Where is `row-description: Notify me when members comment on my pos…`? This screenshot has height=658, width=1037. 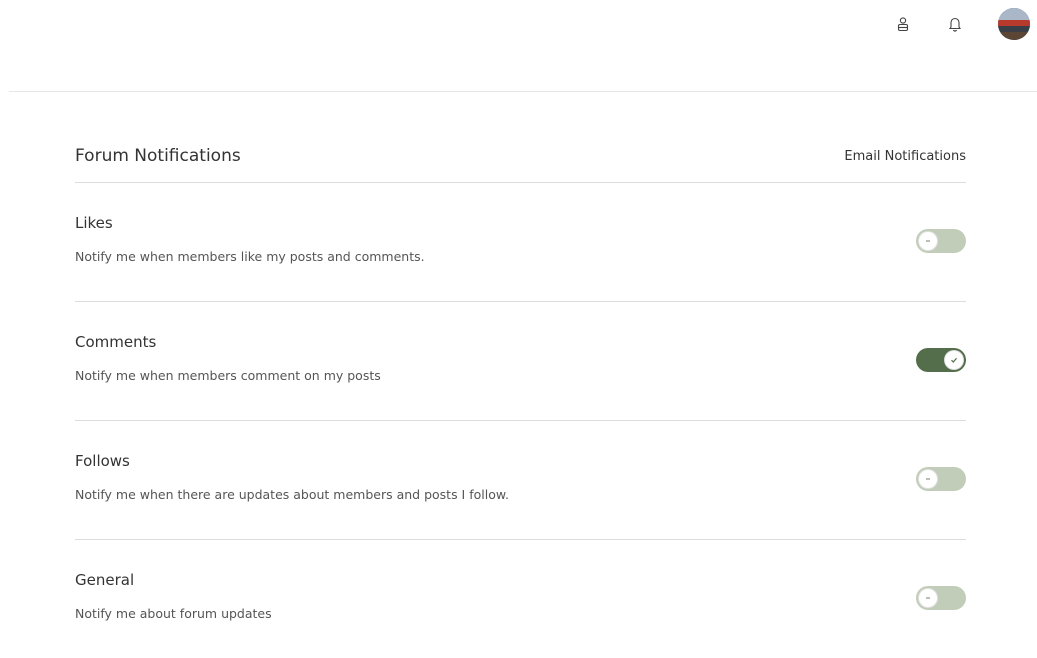
row-description: Notify me when members comment on my pos… is located at coordinates (228, 375).